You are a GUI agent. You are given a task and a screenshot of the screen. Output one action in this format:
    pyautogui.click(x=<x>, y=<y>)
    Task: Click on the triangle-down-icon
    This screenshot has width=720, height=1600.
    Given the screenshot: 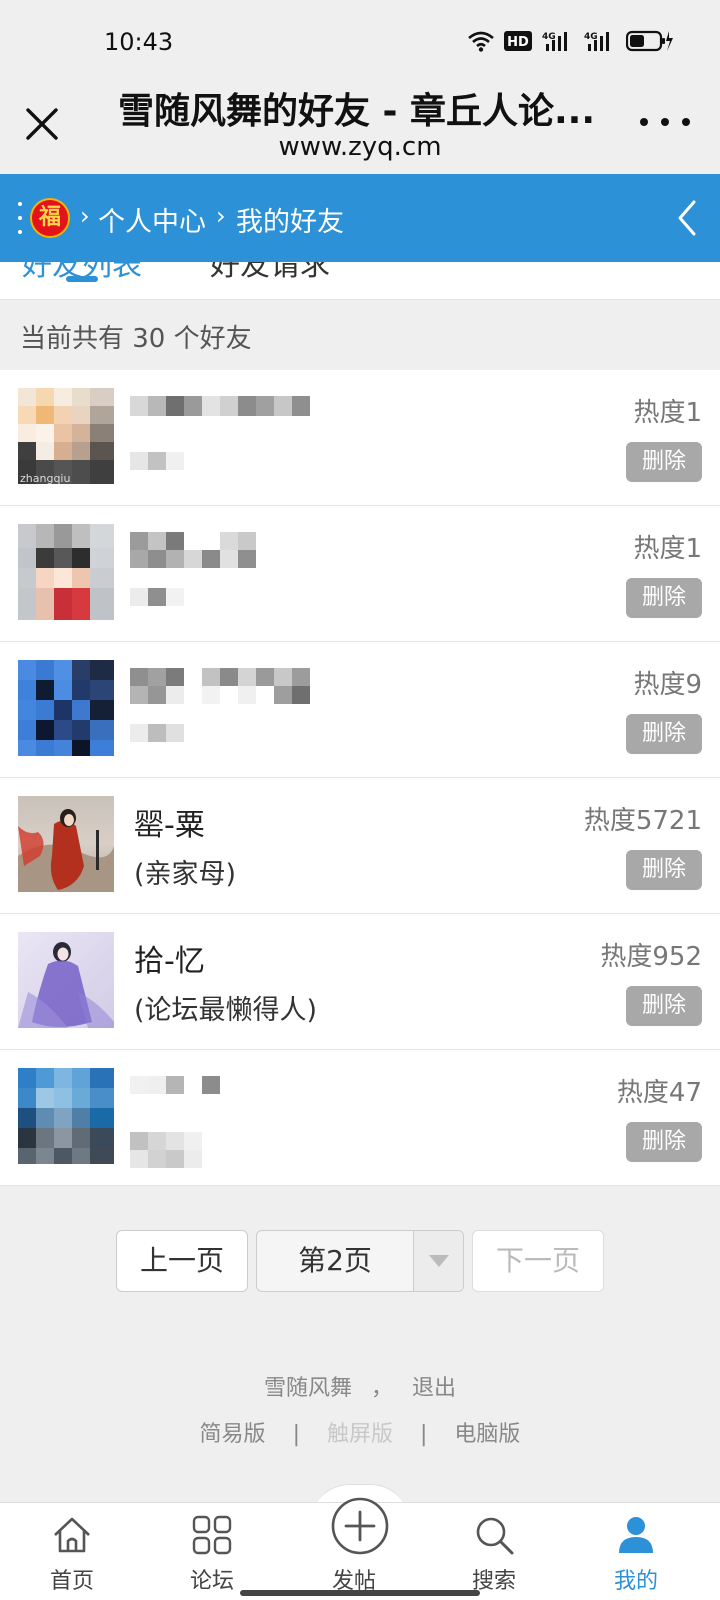 What is the action you would take?
    pyautogui.click(x=439, y=1261)
    